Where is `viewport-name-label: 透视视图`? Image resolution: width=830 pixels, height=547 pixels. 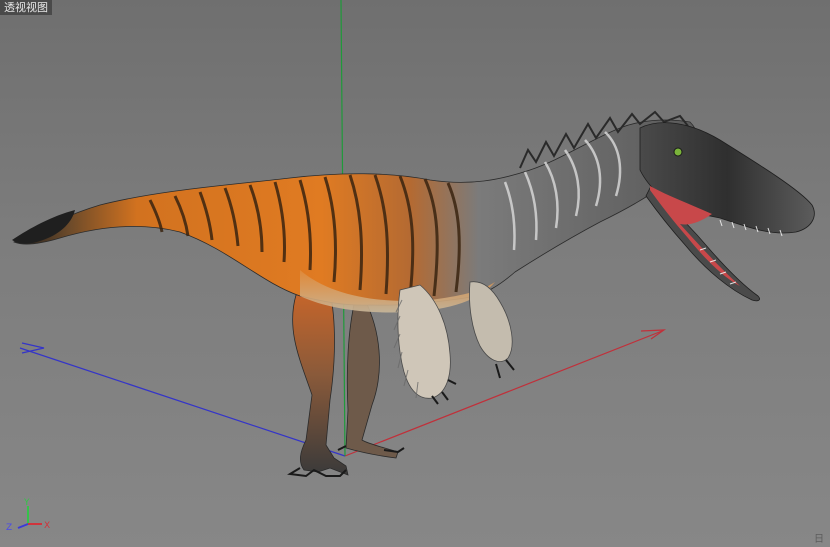
viewport-name-label: 透视视图 is located at coordinates (26, 7).